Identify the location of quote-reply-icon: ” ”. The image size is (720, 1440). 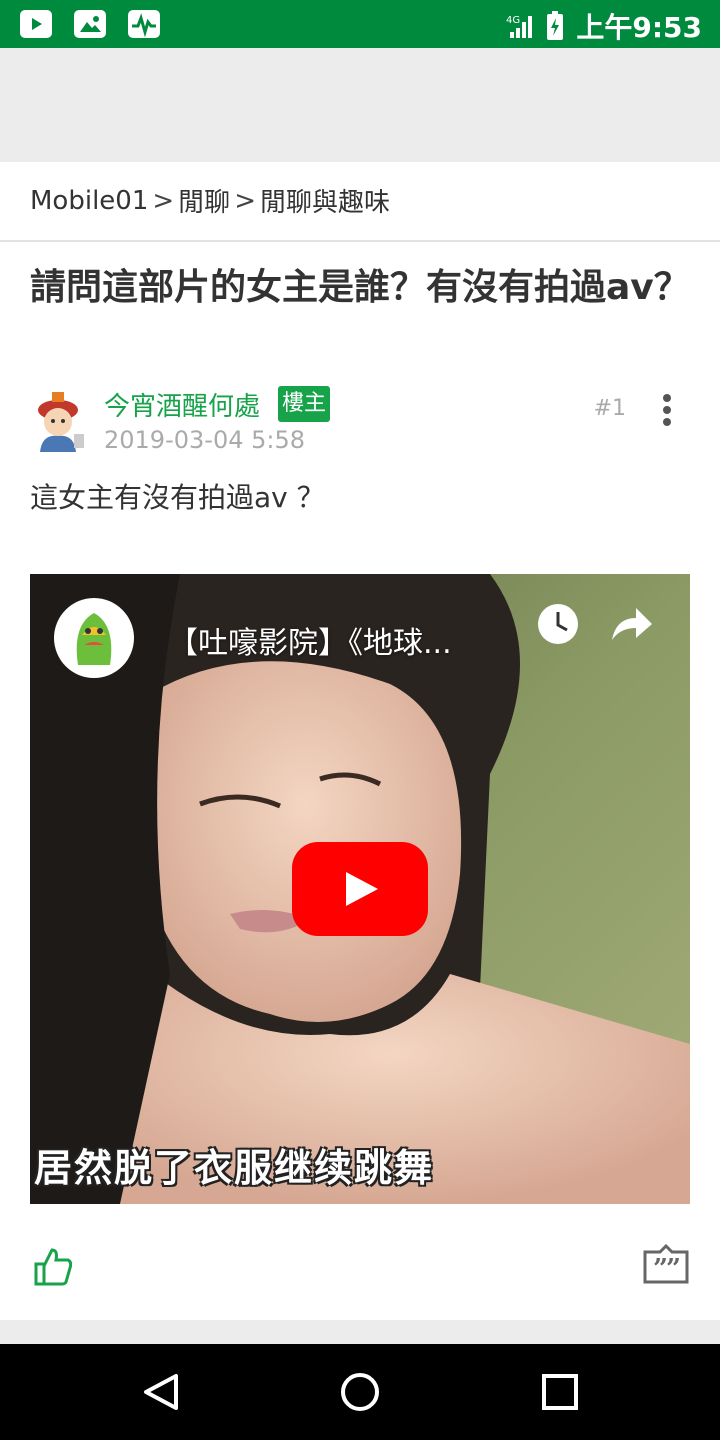
(666, 1265).